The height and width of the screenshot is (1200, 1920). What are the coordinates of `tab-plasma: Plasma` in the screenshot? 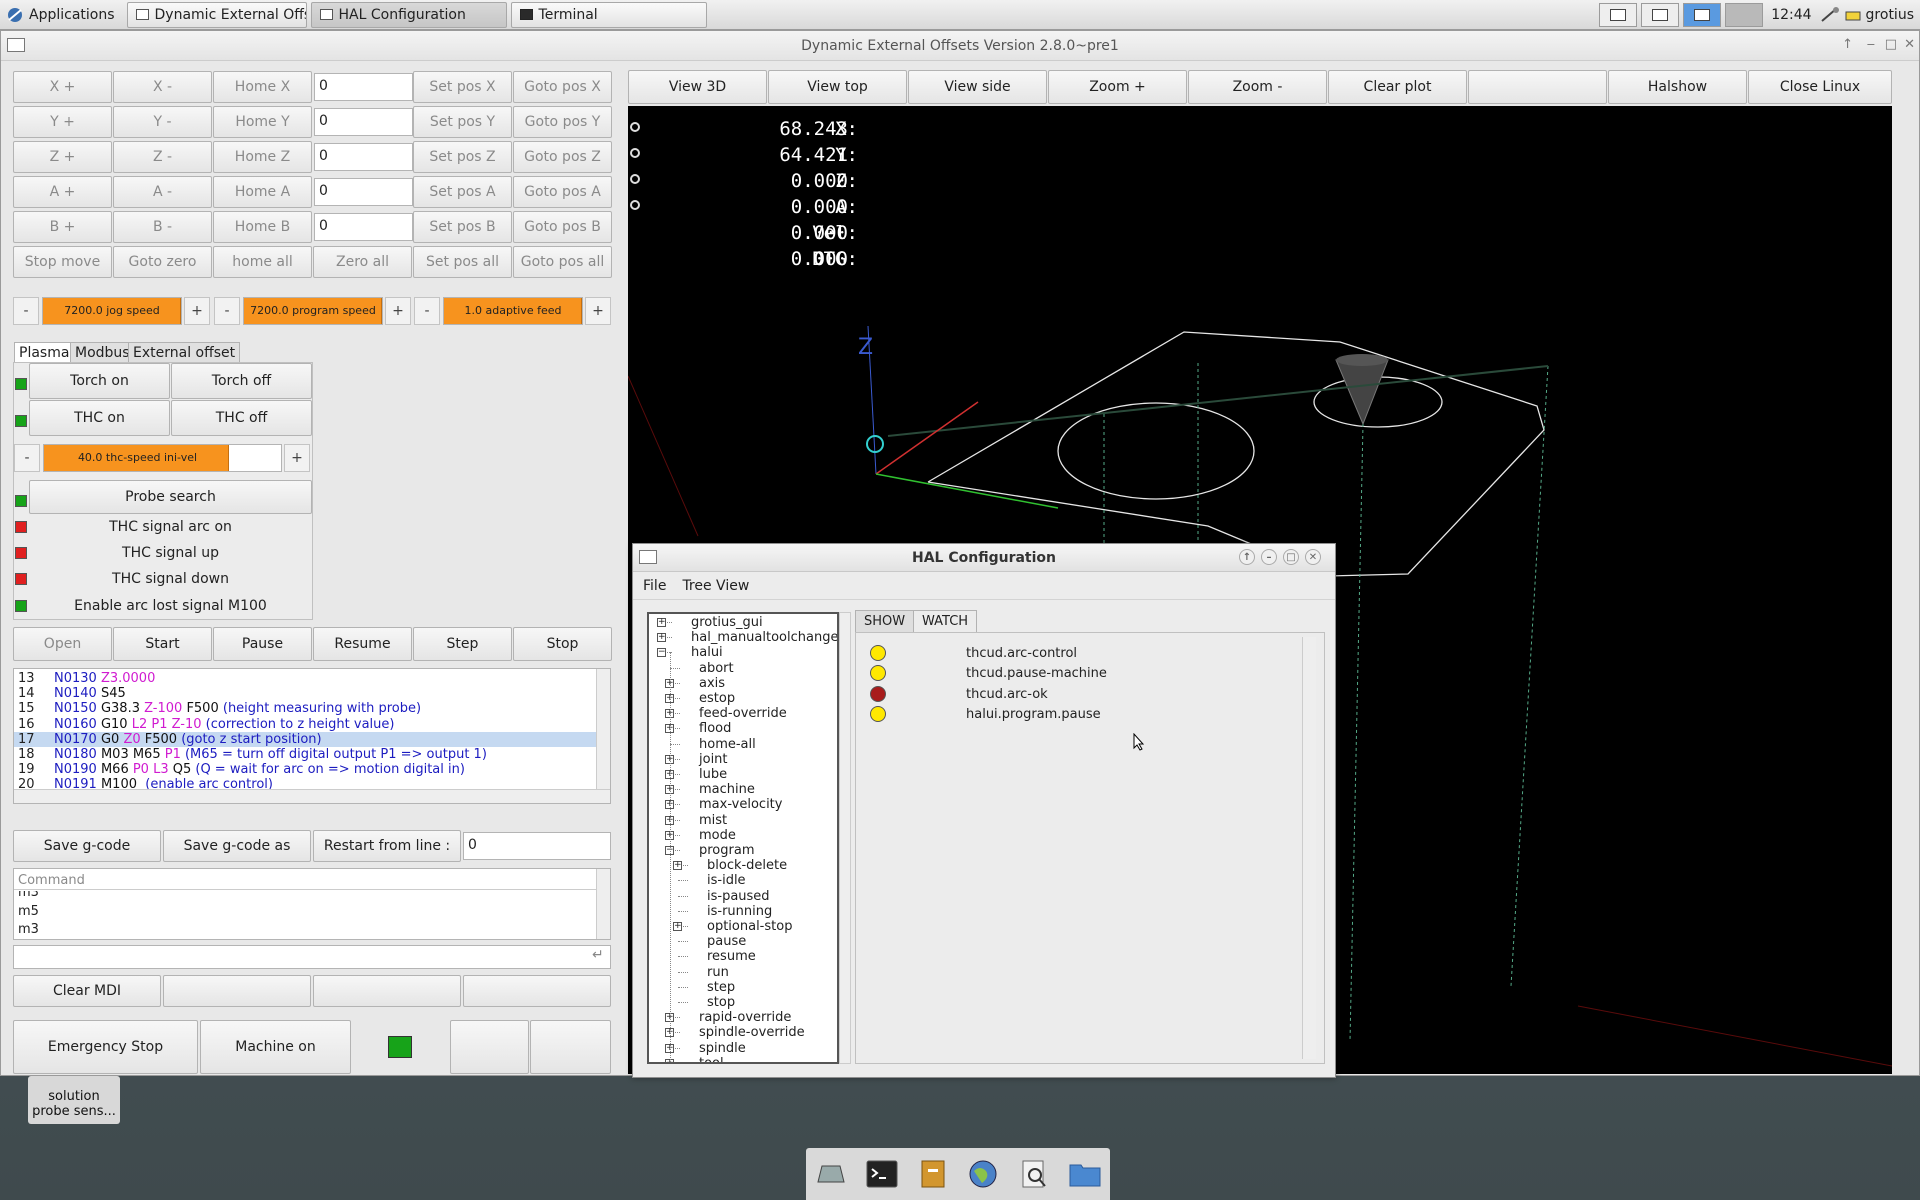 It's located at (44, 352).